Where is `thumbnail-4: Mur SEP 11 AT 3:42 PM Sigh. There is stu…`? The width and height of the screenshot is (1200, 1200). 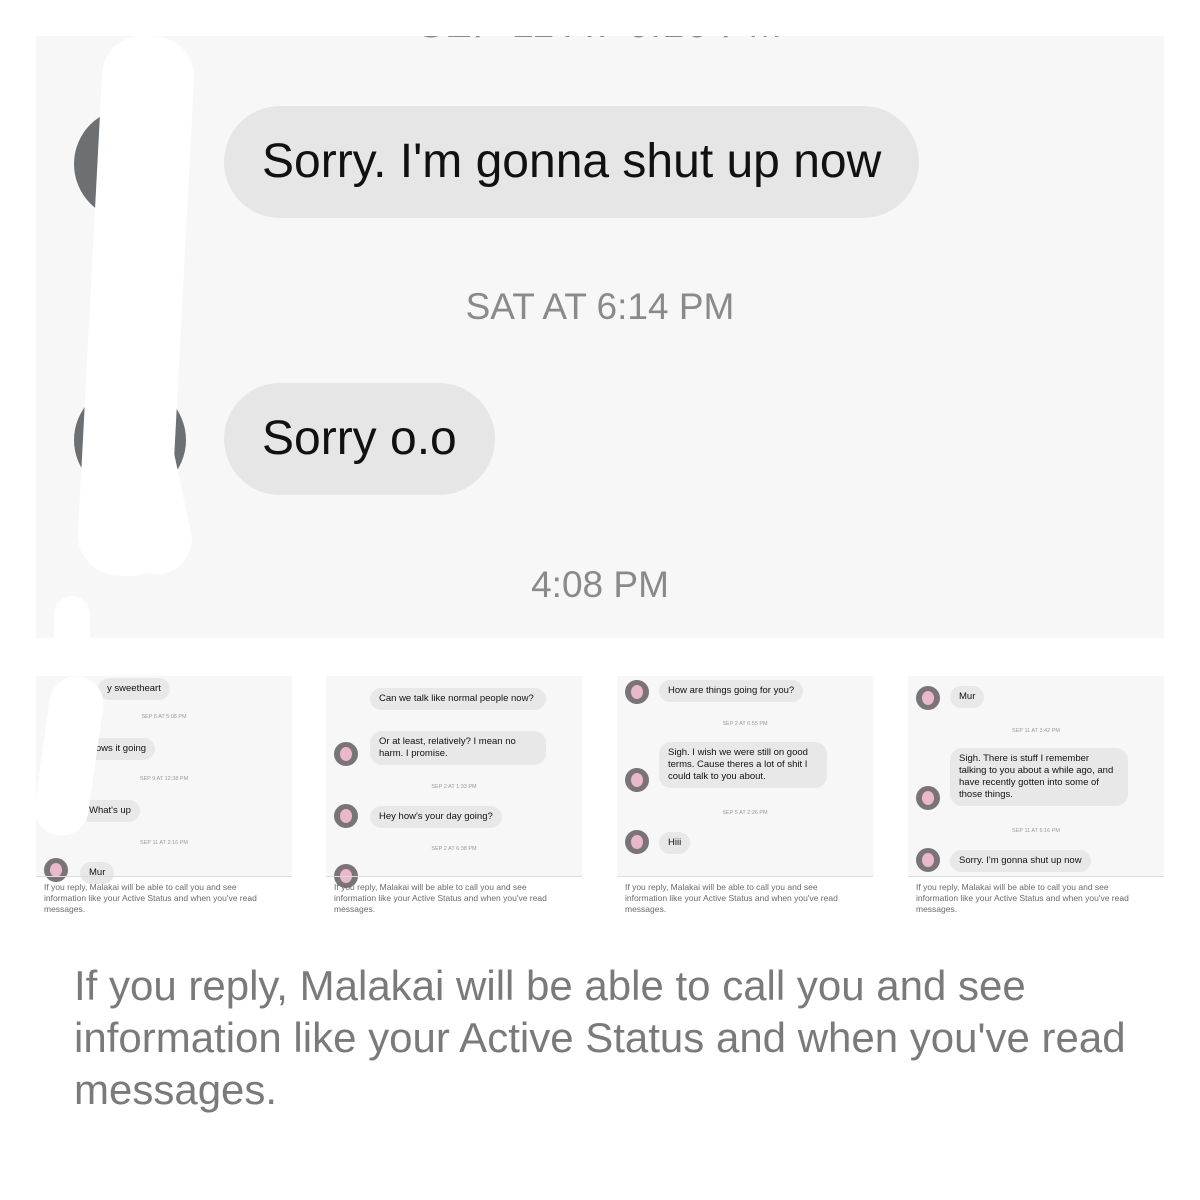
thumbnail-4: Mur SEP 11 AT 3:42 PM Sigh. There is stu… is located at coordinates (1036, 798).